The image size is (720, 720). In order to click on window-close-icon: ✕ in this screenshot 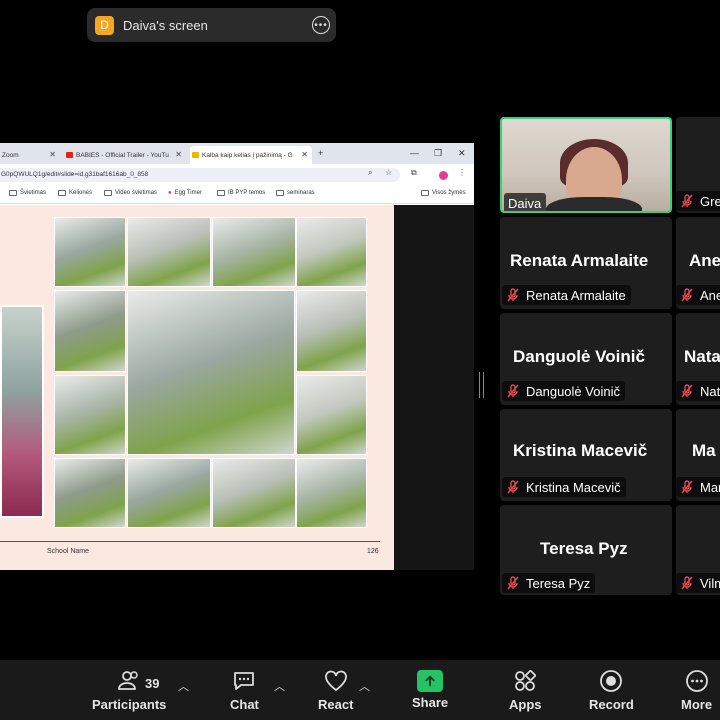, I will do `click(462, 153)`.